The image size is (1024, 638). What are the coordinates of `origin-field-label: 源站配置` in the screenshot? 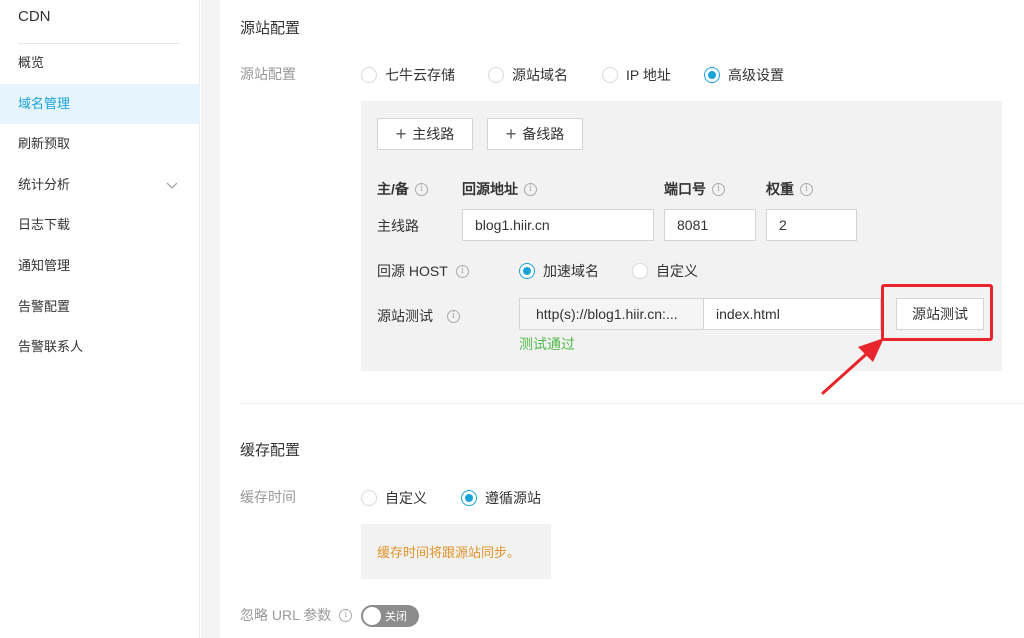 It's located at (268, 74).